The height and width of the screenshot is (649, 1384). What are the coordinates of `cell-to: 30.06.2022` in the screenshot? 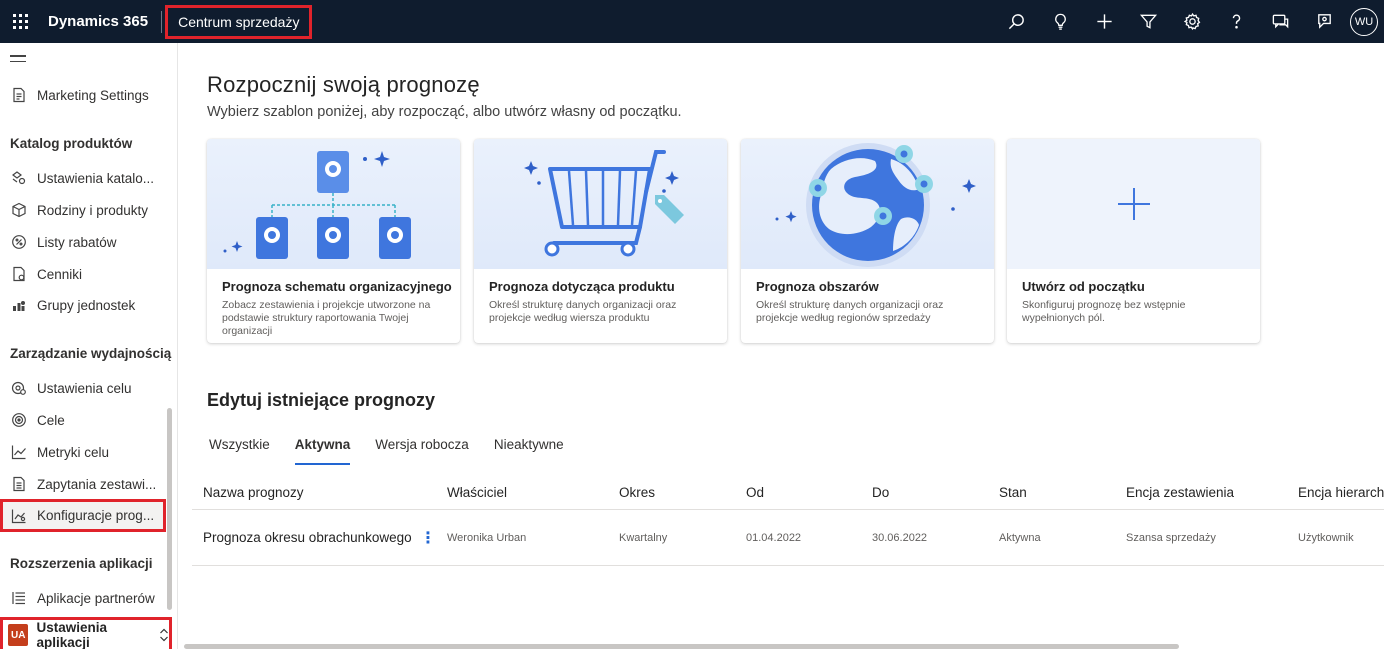 It's located at (900, 537).